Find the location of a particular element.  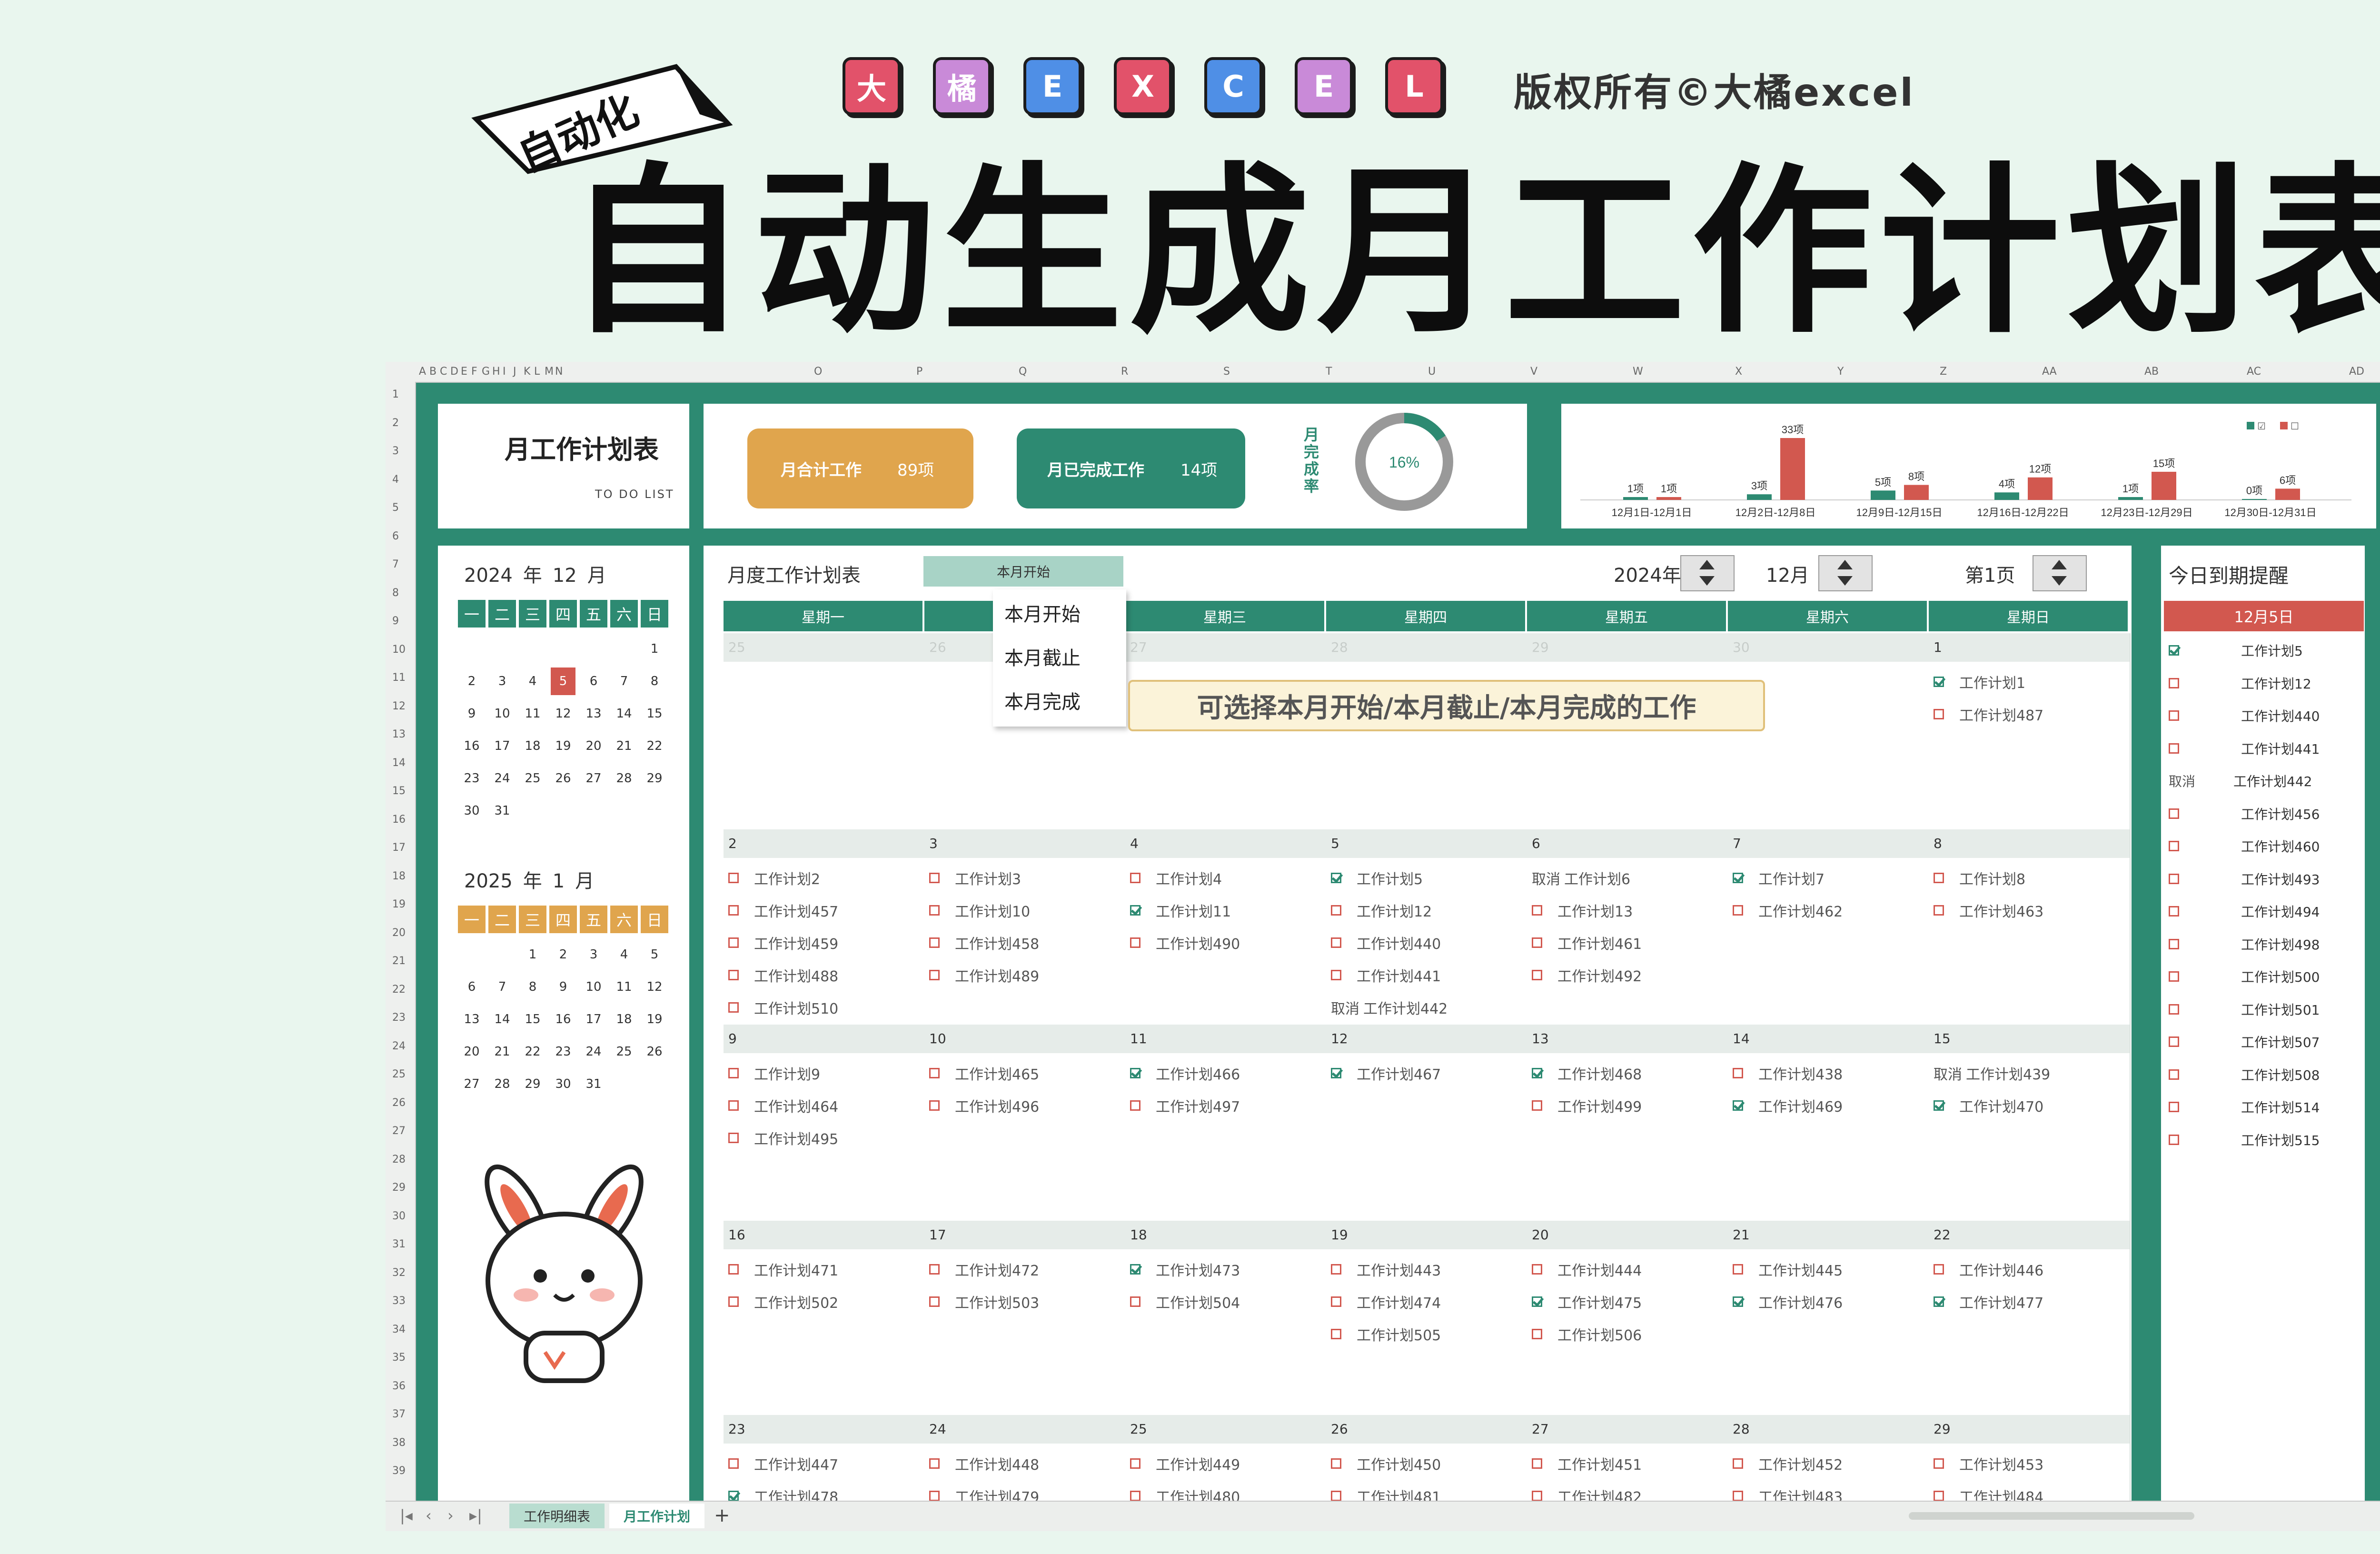

mini-day: 15 is located at coordinates (654, 714).